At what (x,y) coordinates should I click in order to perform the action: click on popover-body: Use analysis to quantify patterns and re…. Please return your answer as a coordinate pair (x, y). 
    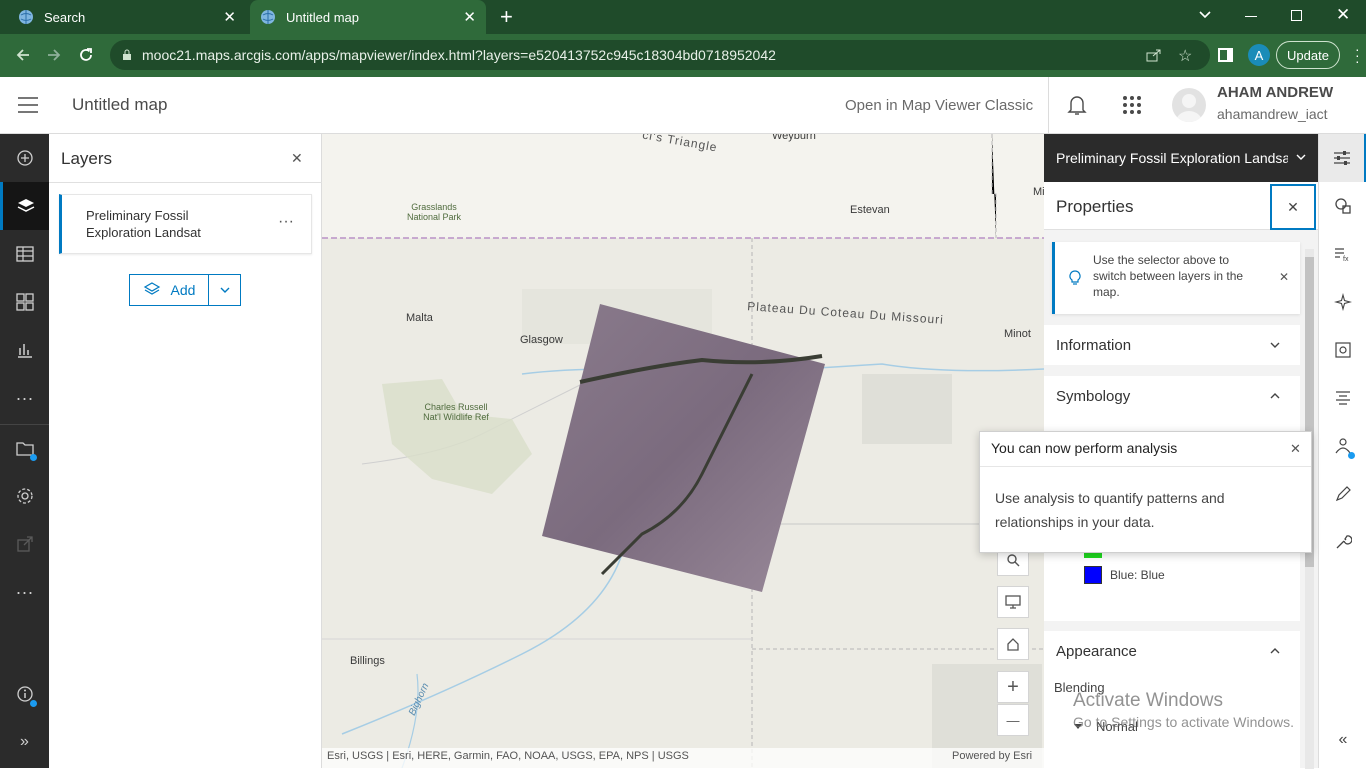
    Looking at the image, I should click on (1110, 510).